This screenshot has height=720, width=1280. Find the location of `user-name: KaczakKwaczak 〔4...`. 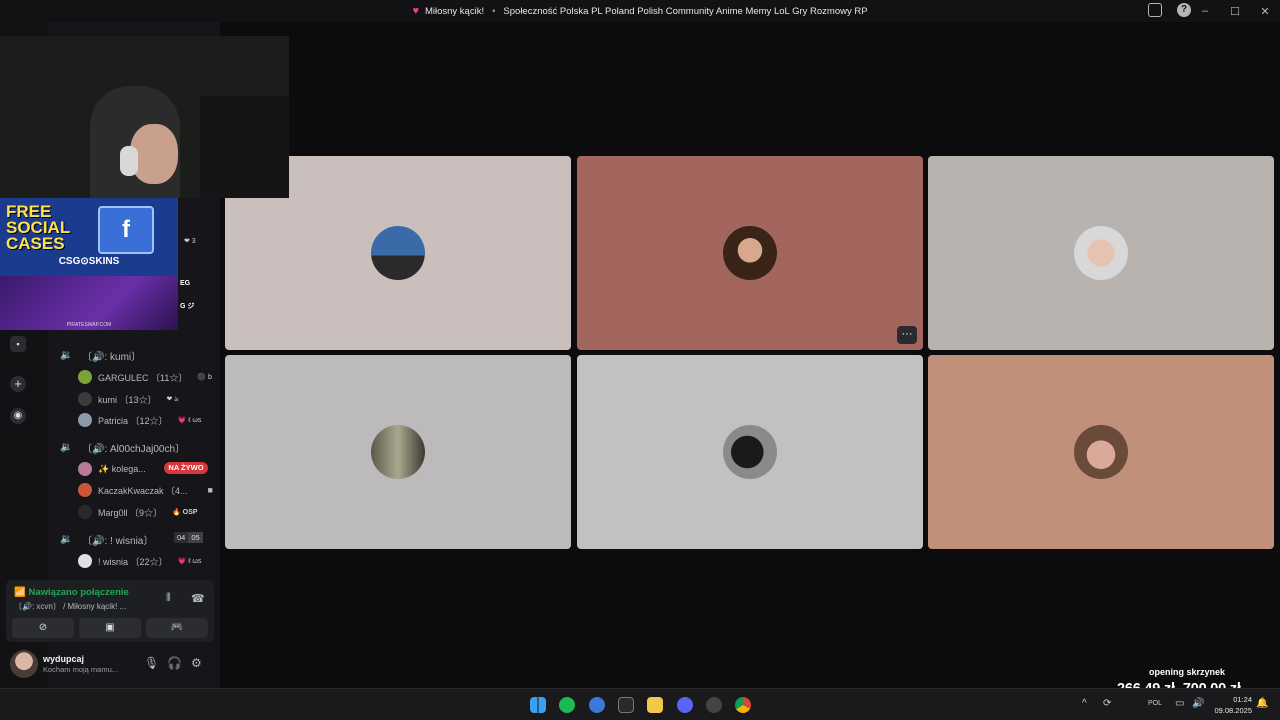

user-name: KaczakKwaczak 〔4... is located at coordinates (143, 490).